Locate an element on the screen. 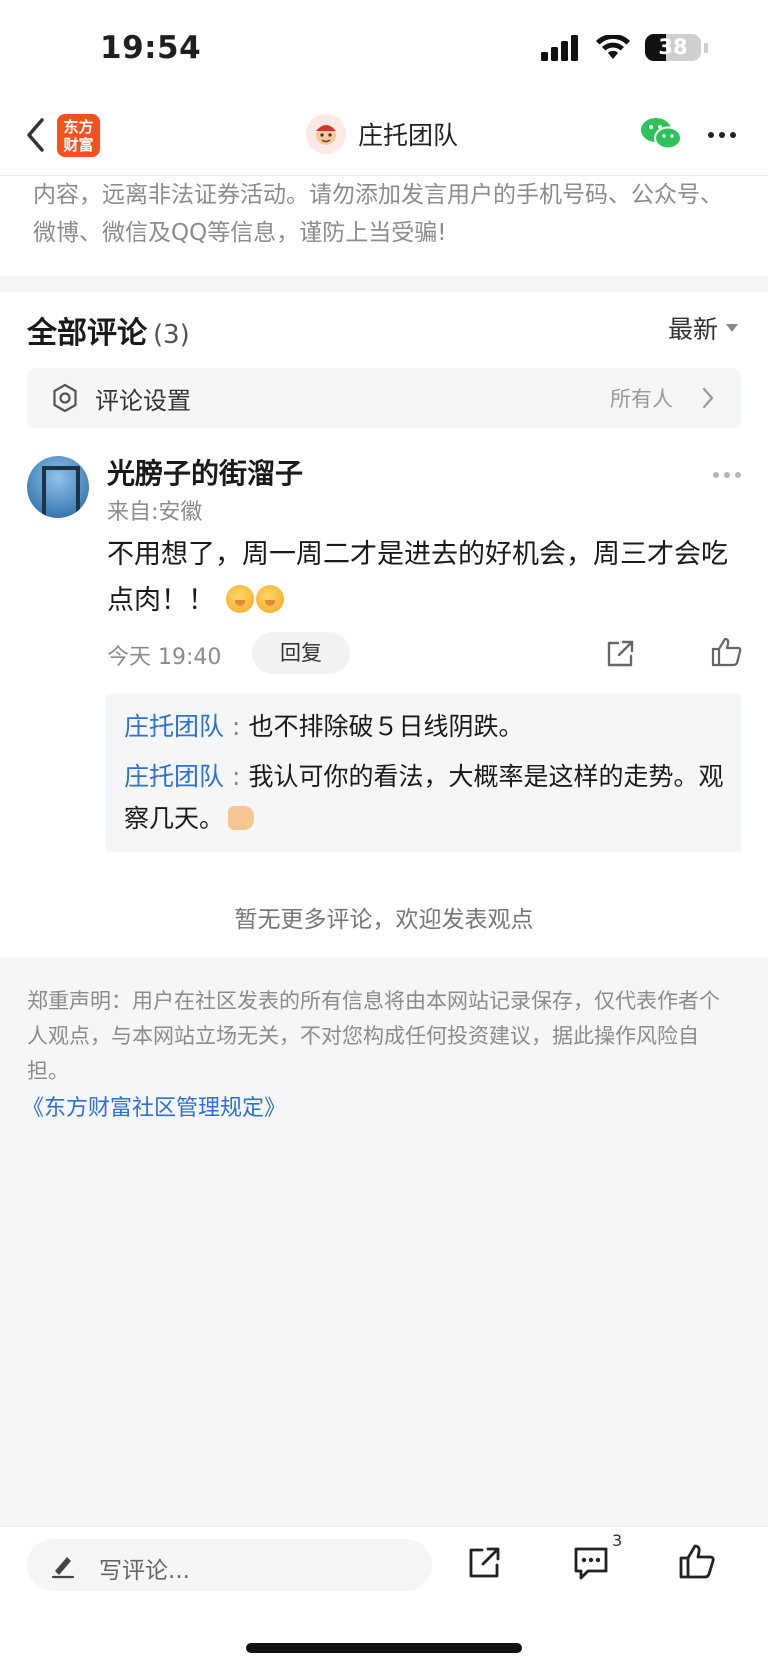  comment-more-icon is located at coordinates (727, 475).